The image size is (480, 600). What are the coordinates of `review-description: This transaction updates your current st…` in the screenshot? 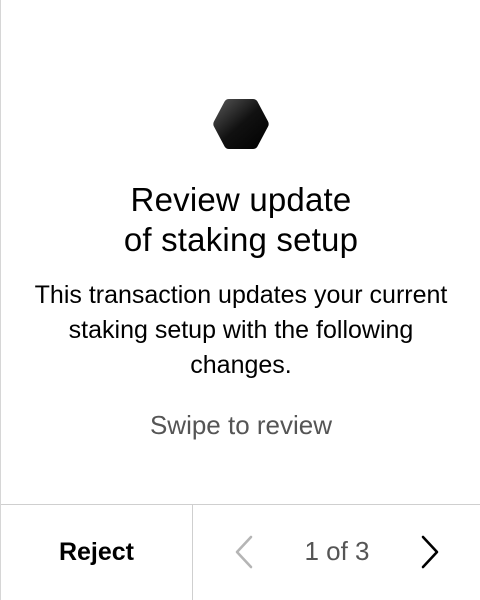 It's located at (241, 330).